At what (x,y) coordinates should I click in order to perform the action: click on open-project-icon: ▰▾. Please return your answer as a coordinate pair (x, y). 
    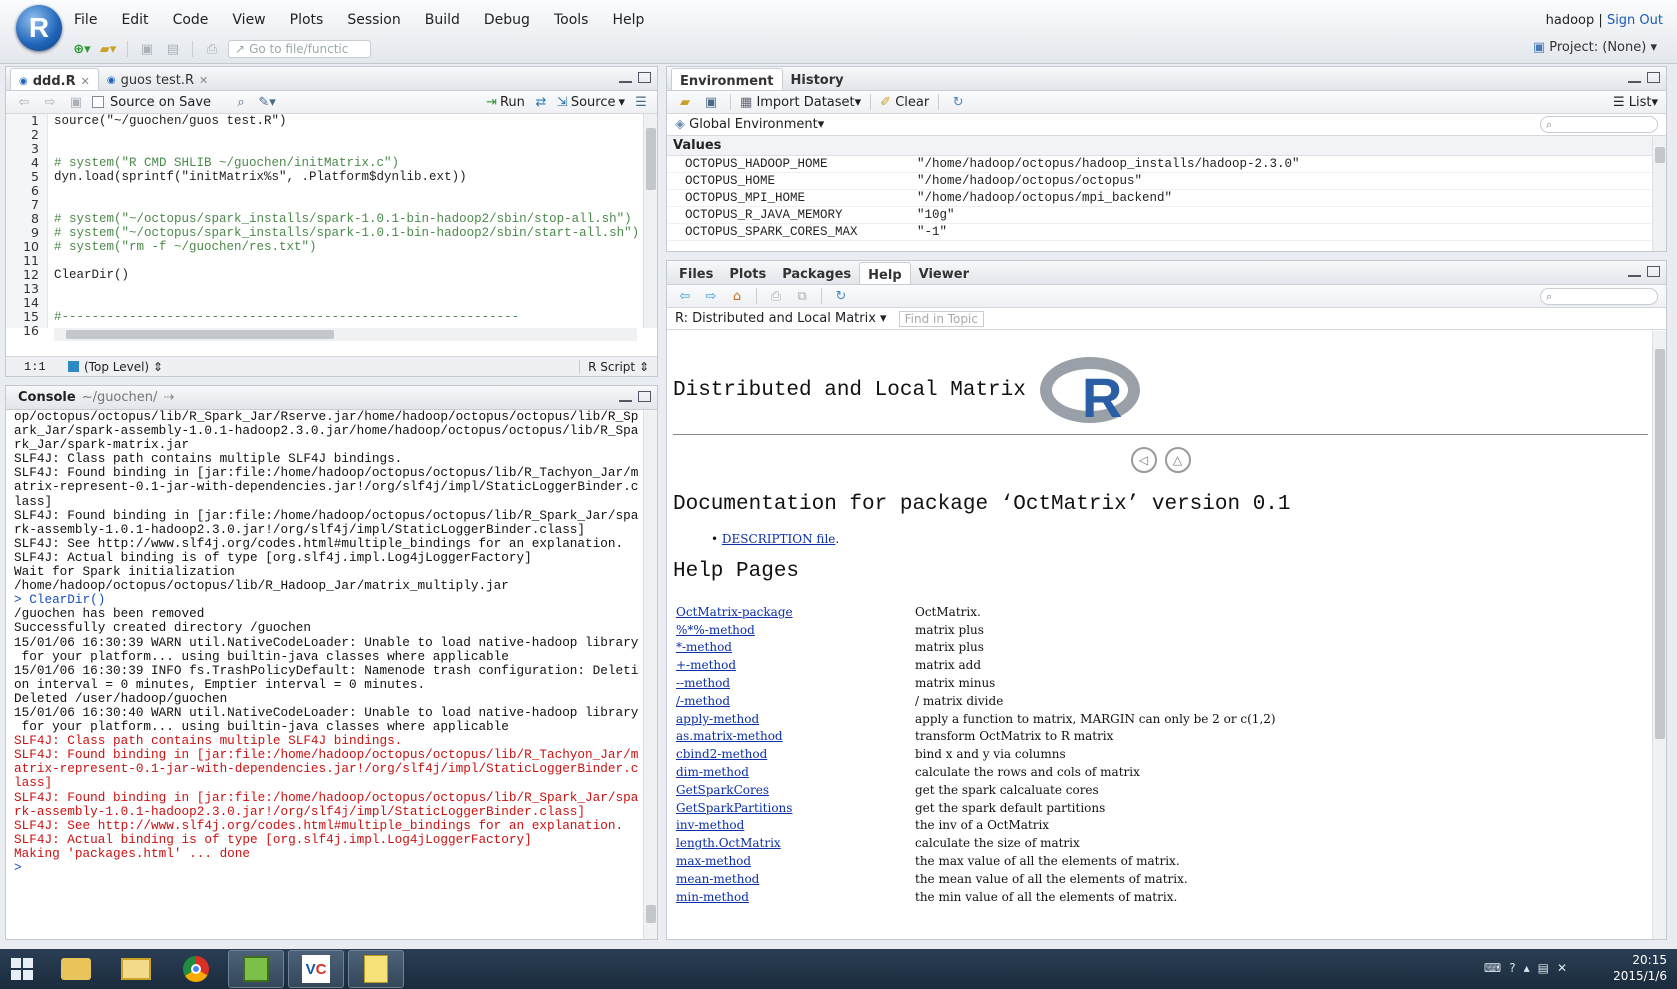
    Looking at the image, I should click on (108, 49).